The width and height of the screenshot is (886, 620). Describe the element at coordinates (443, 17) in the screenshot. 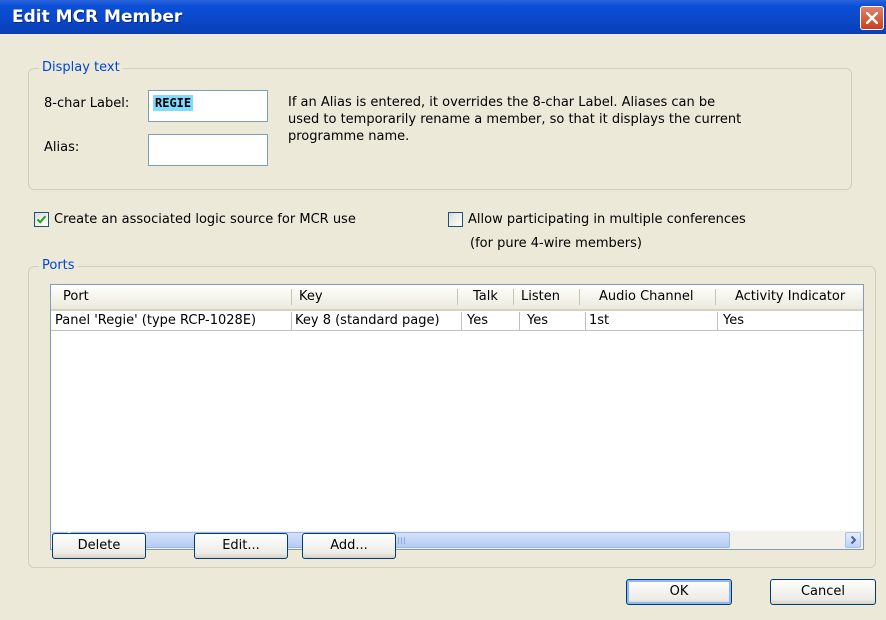

I see `title-bar: Edit MCR Member` at that location.